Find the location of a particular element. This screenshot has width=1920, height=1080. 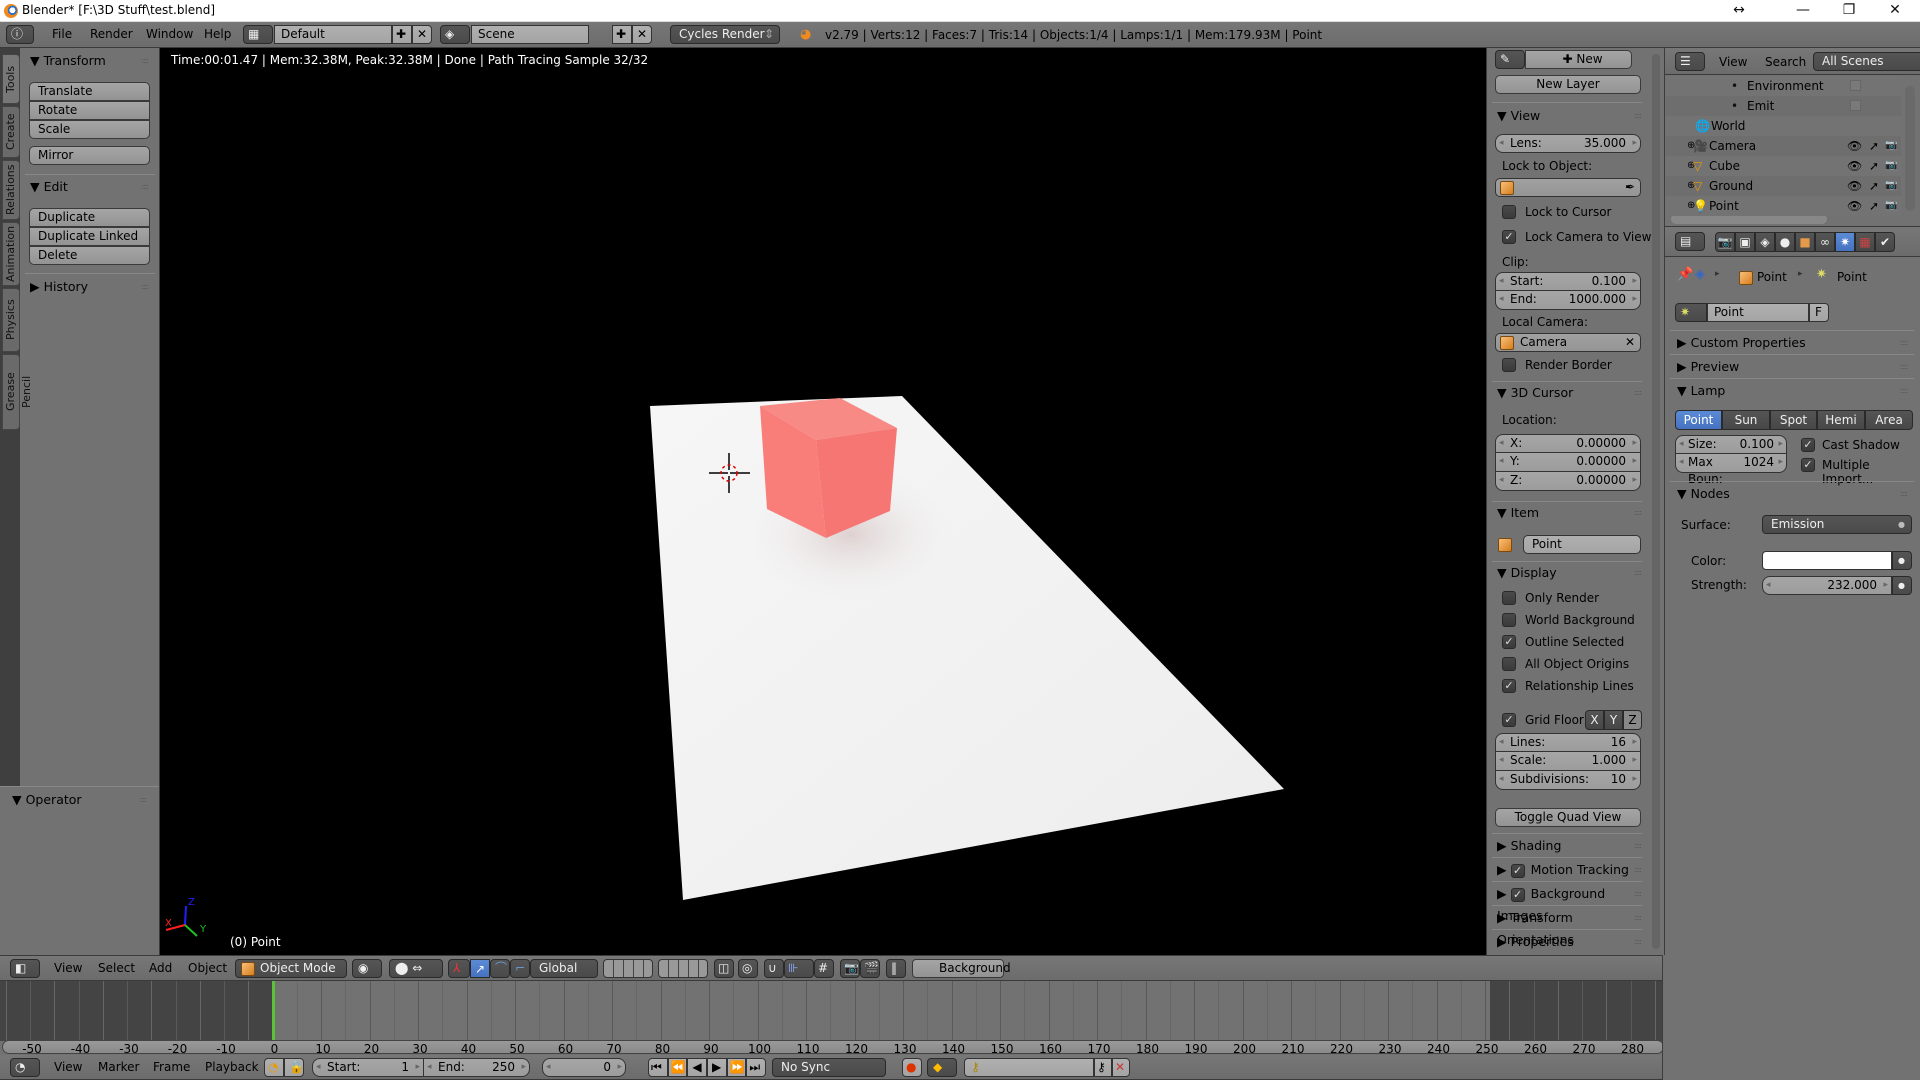

properties-editor-icon: ▤ is located at coordinates (1690, 241).